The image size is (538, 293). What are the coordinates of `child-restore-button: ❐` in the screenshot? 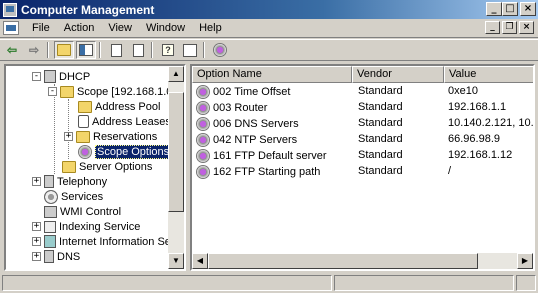 It's located at (509, 27).